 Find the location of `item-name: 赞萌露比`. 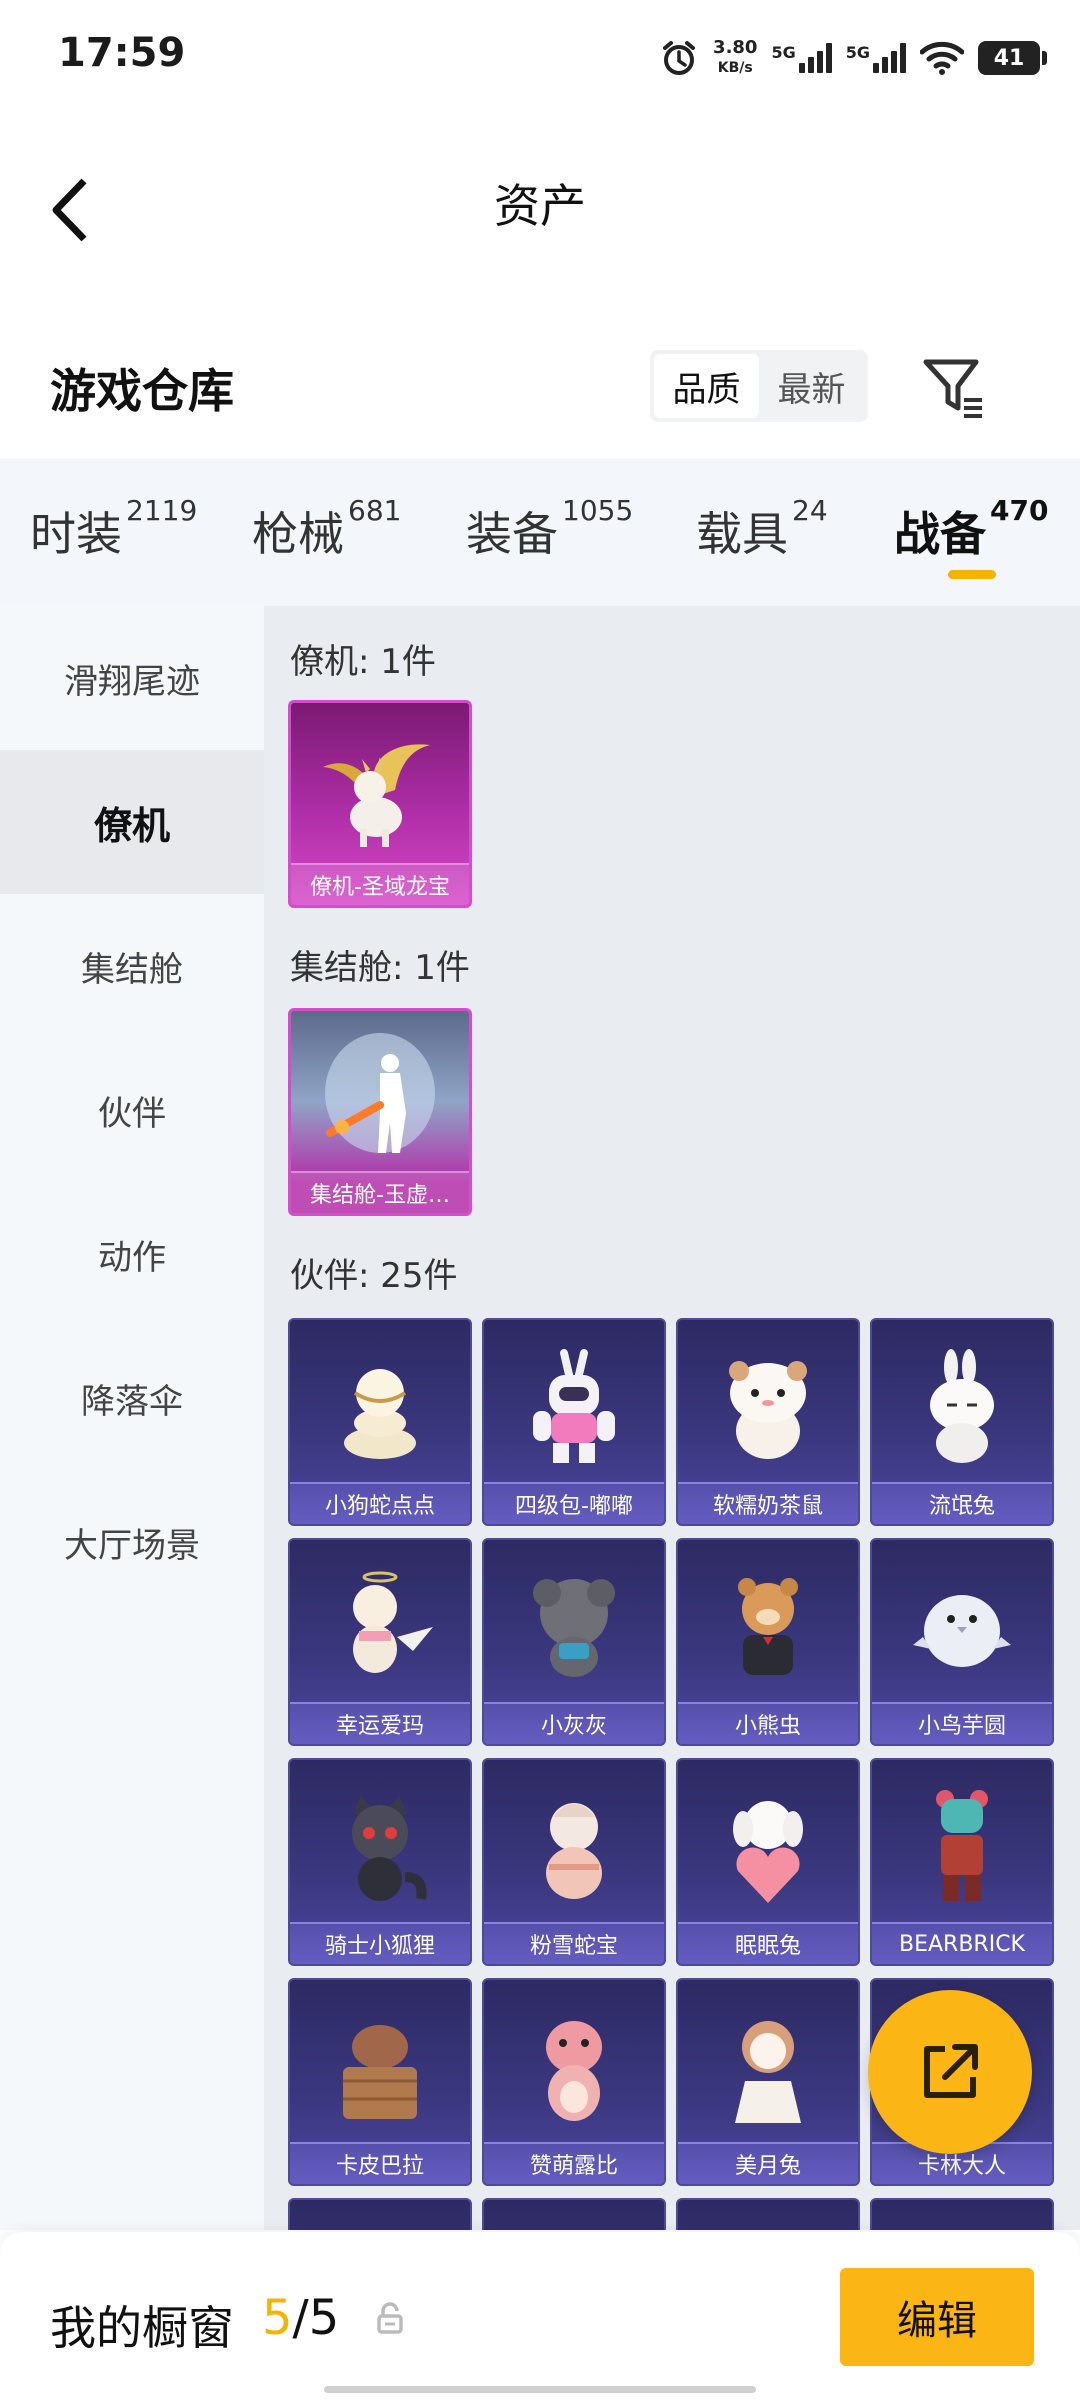

item-name: 赞萌露比 is located at coordinates (574, 2163).